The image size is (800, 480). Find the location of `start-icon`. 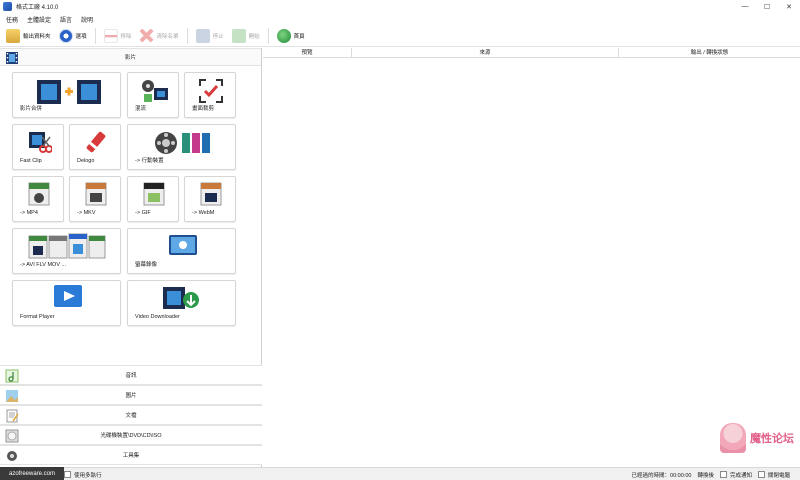

start-icon is located at coordinates (238, 35).